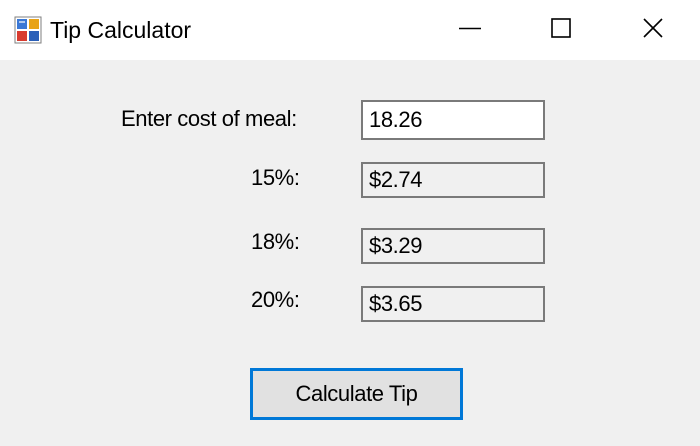 The image size is (700, 446). I want to click on close-button, so click(654, 30).